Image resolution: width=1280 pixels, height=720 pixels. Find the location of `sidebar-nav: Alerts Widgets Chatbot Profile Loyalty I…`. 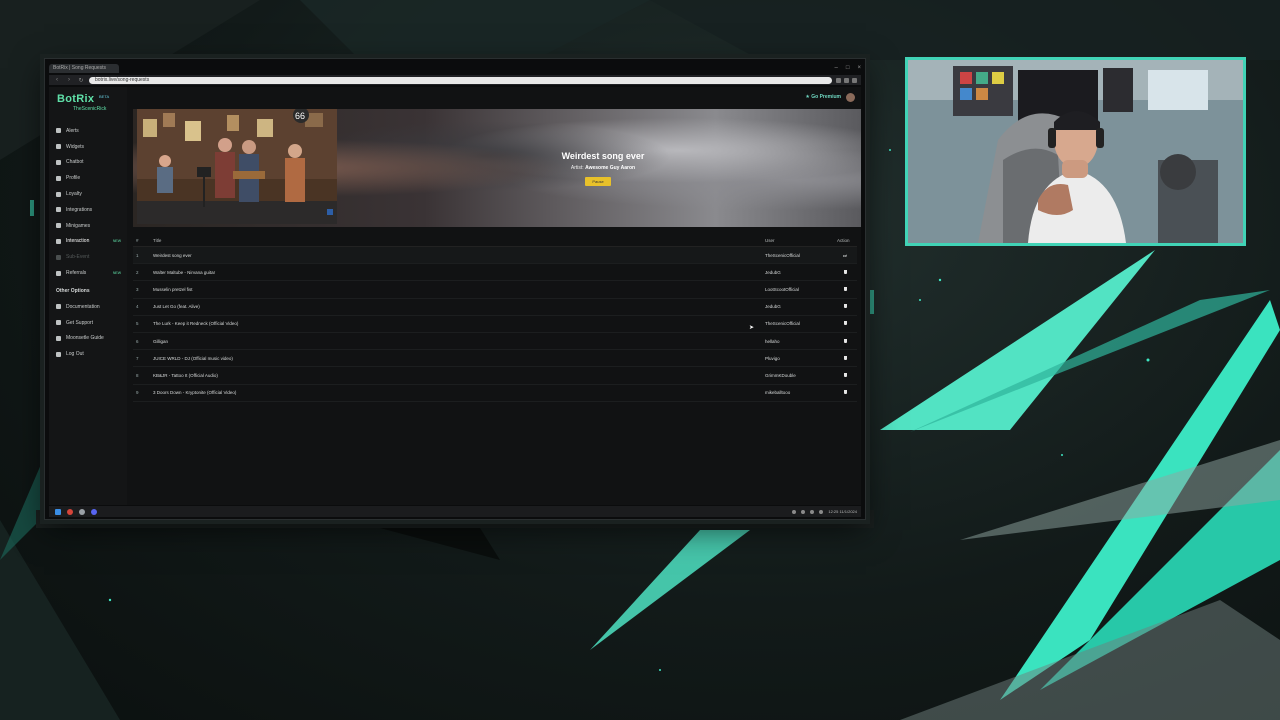

sidebar-nav: Alerts Widgets Chatbot Profile Loyalty I… is located at coordinates (88, 242).